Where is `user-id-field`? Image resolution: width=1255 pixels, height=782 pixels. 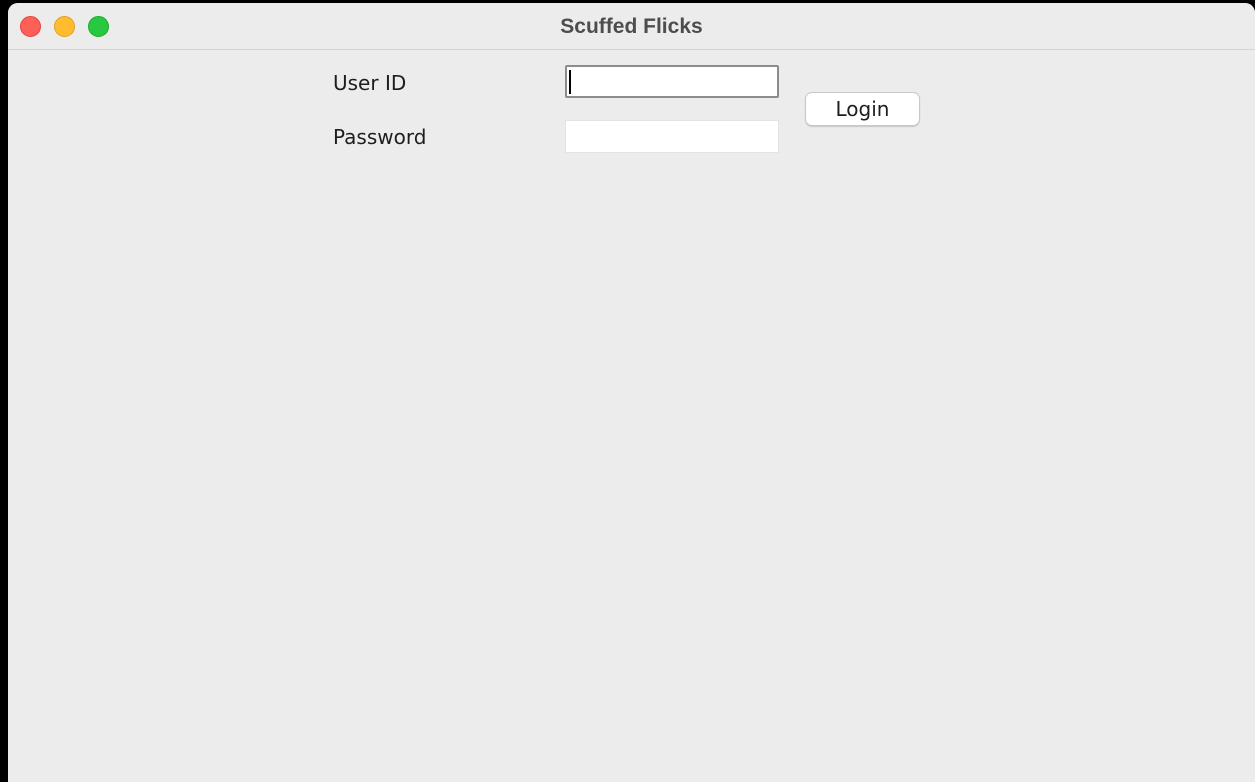 user-id-field is located at coordinates (672, 81).